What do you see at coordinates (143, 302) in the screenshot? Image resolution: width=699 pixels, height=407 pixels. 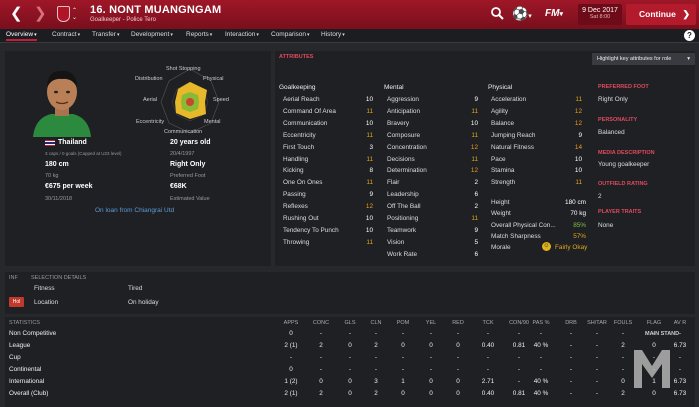 I see `location-value: On holiday` at bounding box center [143, 302].